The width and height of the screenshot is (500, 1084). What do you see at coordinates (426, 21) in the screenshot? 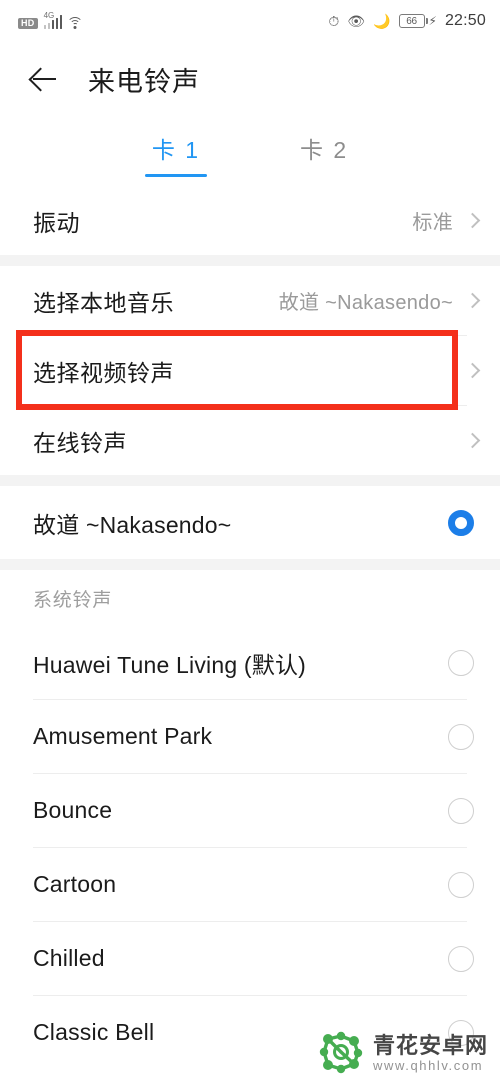
I see `battery-cap` at bounding box center [426, 21].